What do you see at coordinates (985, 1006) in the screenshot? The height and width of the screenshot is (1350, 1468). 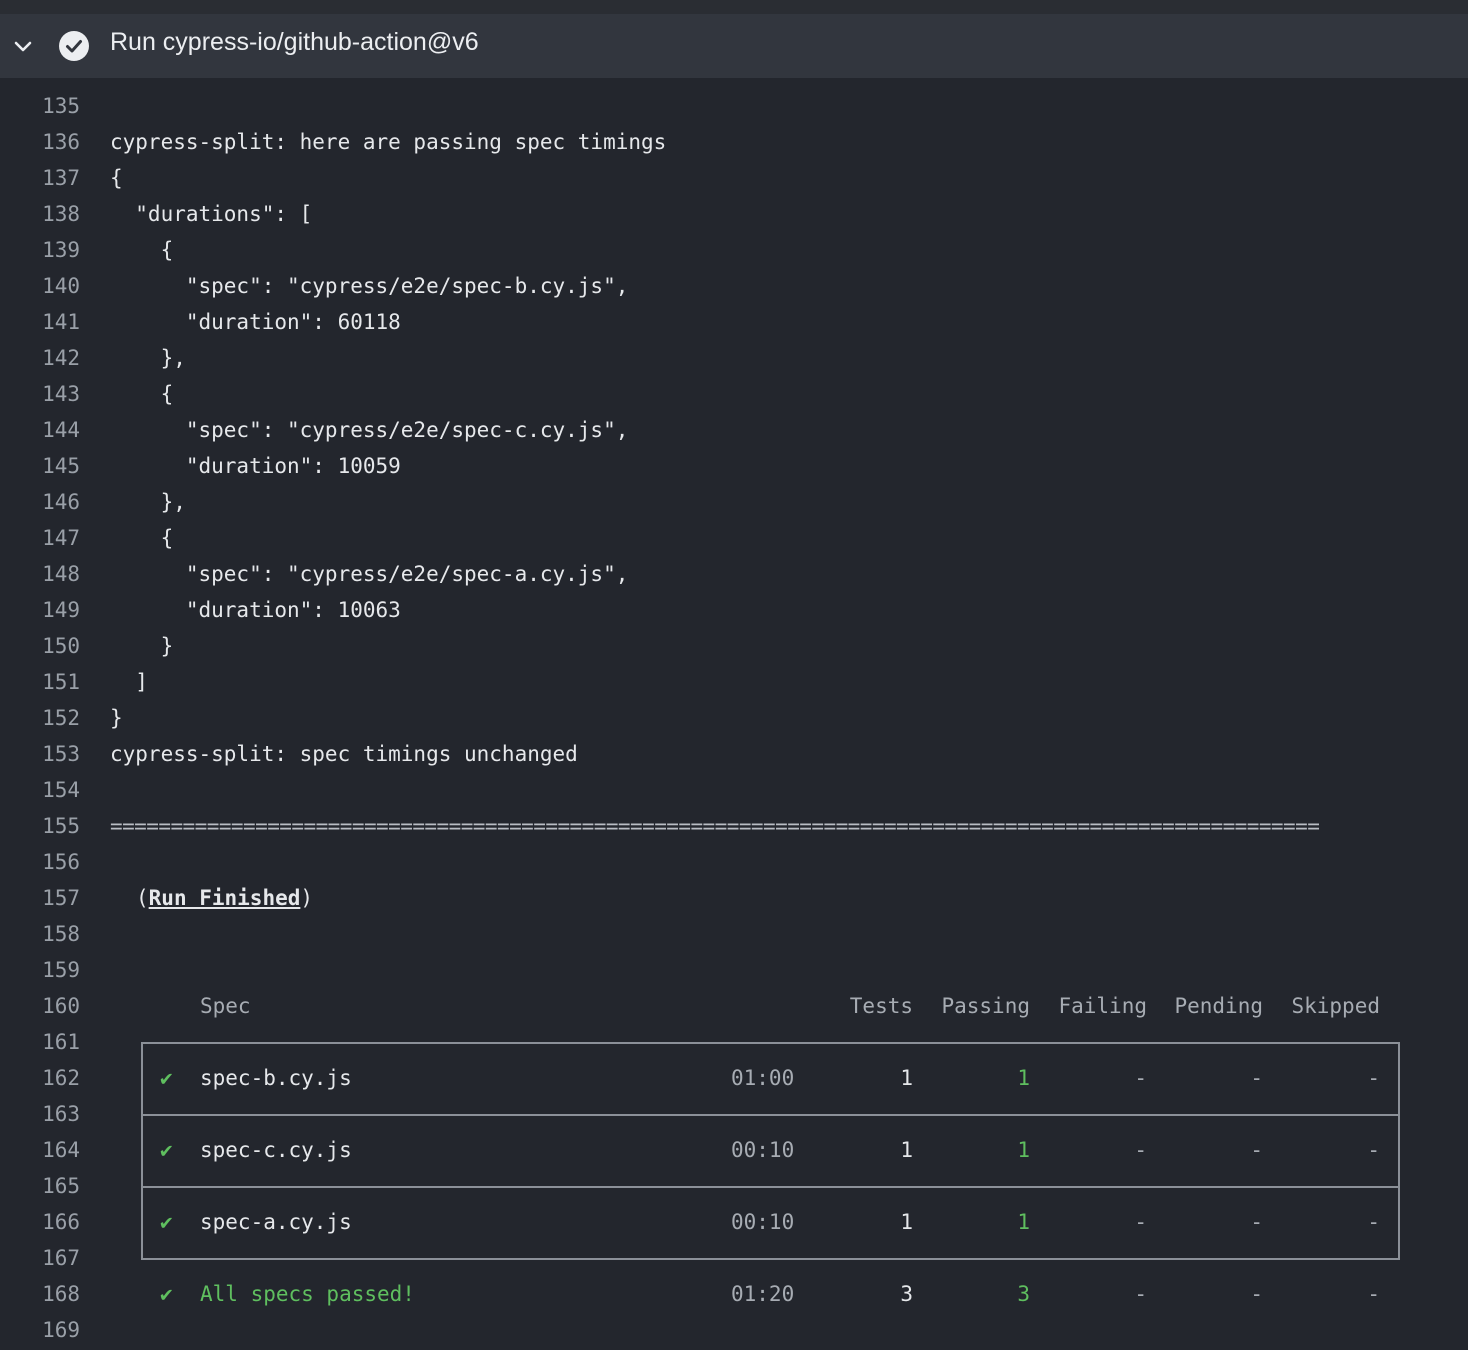 I see `col-passing-header: Passing` at bounding box center [985, 1006].